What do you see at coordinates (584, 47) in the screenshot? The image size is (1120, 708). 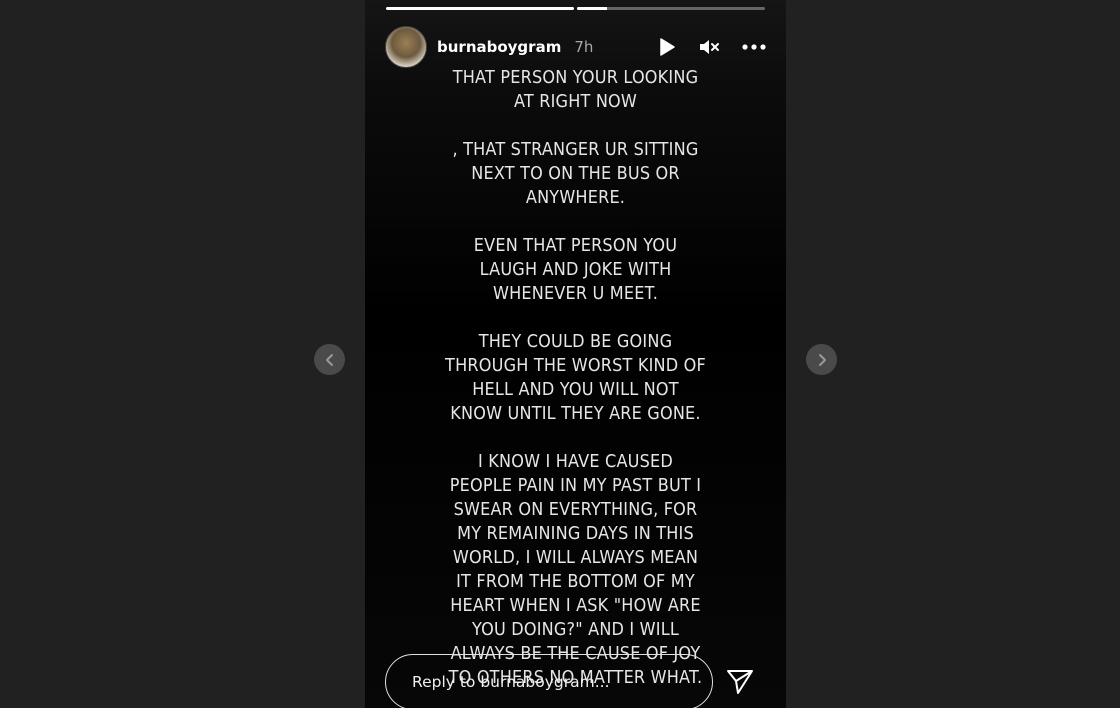 I see `post-time: 7h` at bounding box center [584, 47].